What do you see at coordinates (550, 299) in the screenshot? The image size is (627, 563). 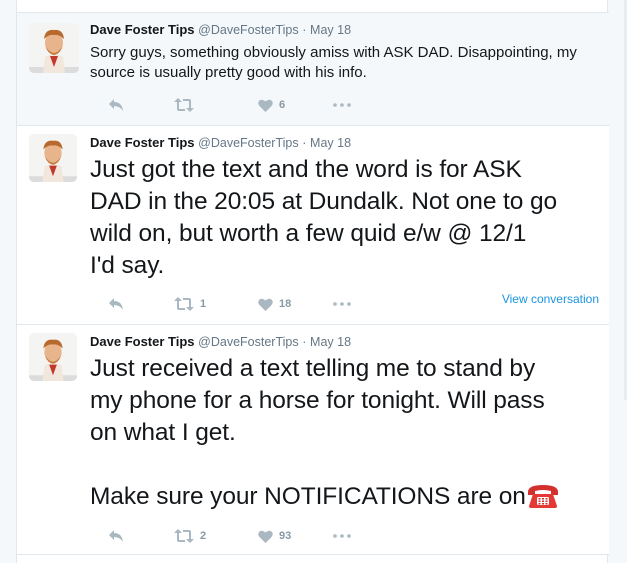 I see `view-conversation-link: View conversation` at bounding box center [550, 299].